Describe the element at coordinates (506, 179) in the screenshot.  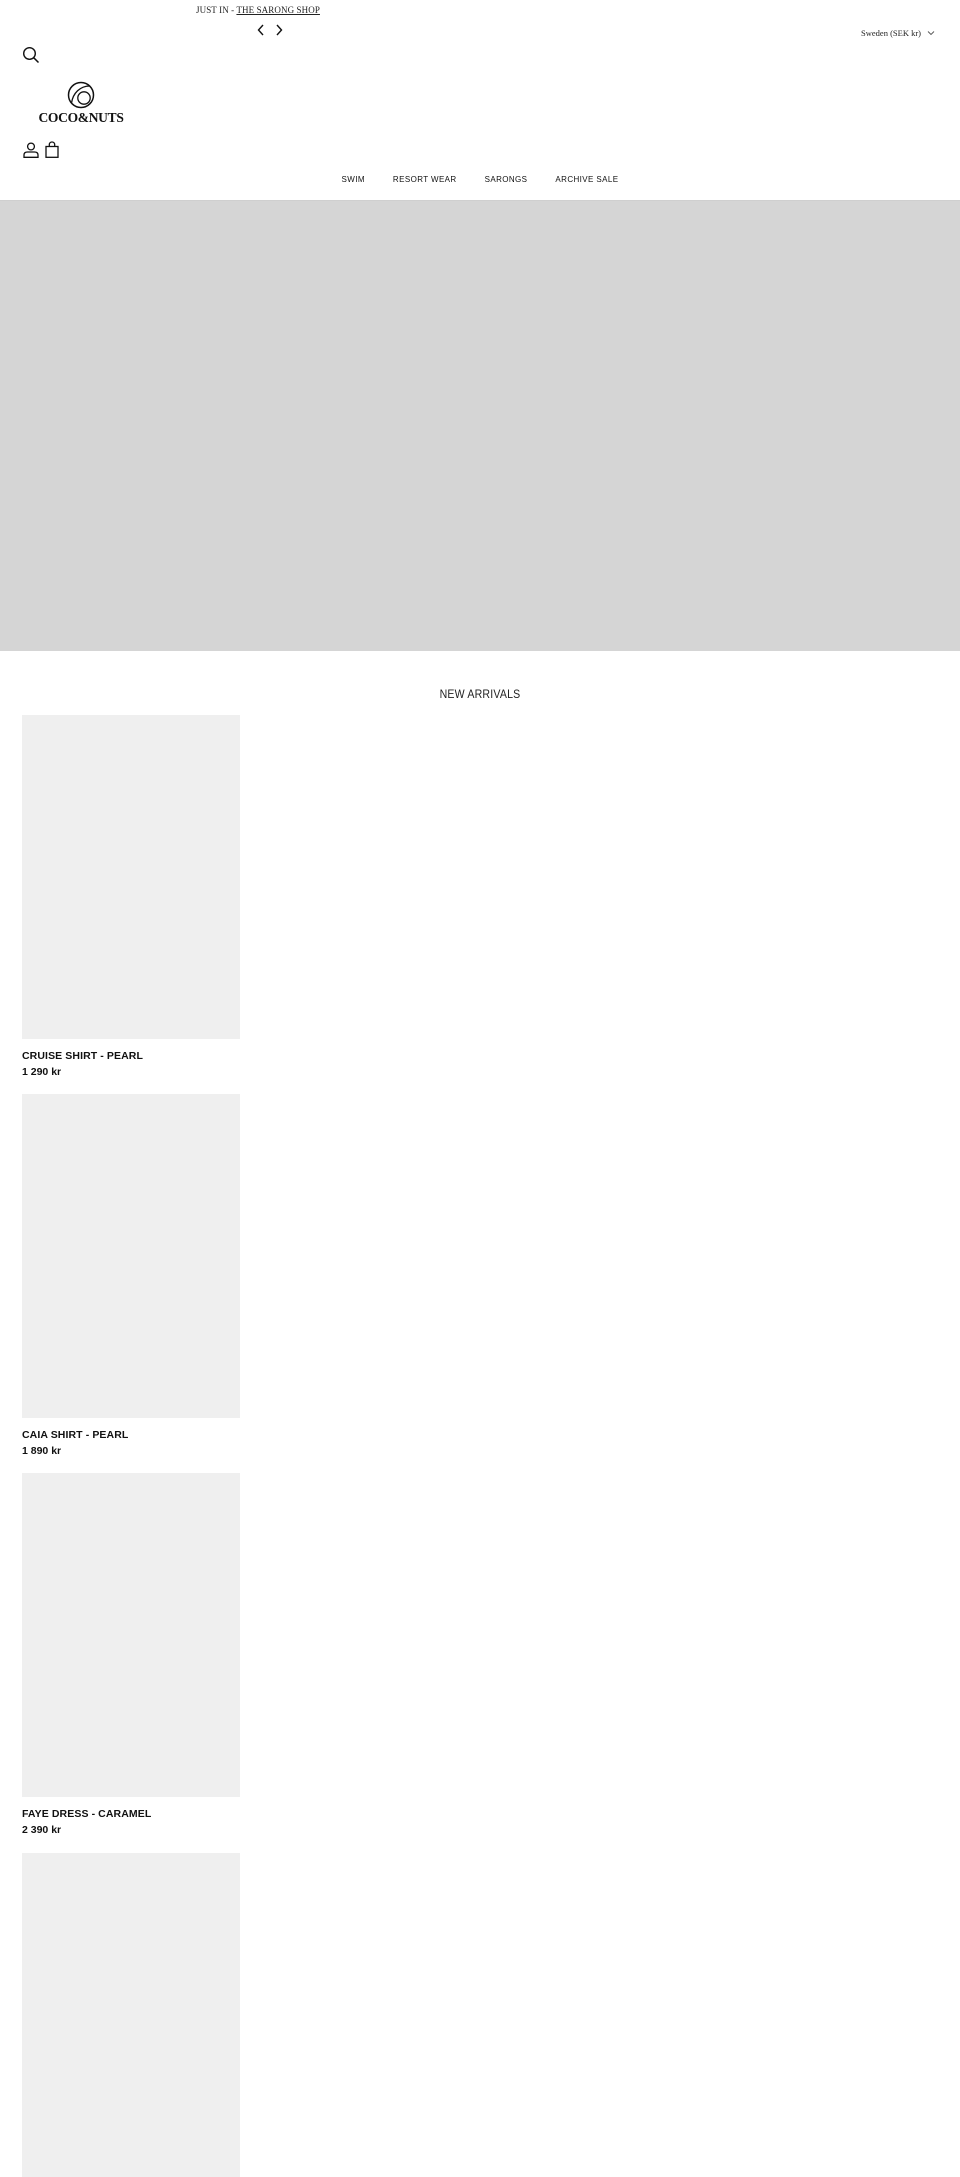
I see `nav-item-sarongs: SARONGS` at that location.